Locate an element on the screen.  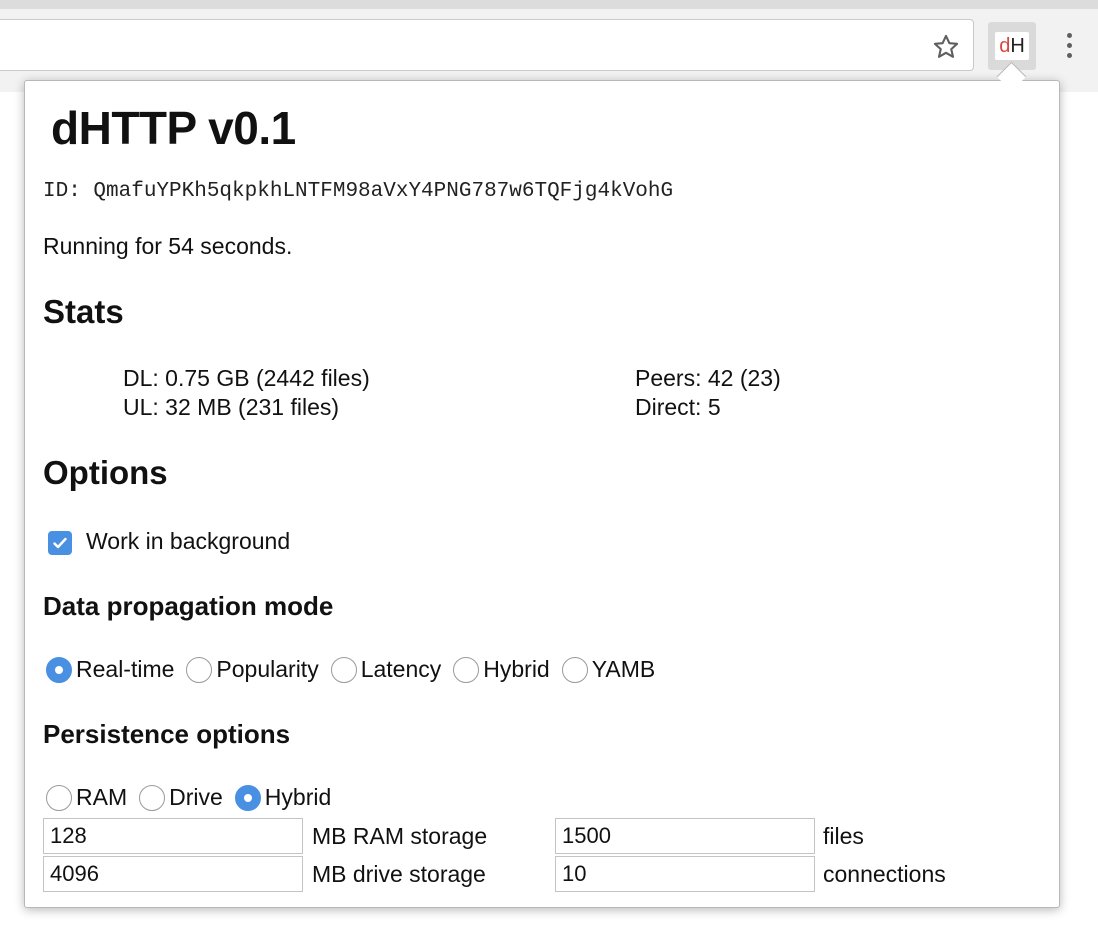
persistence-option-drive: Drive is located at coordinates (181, 797).